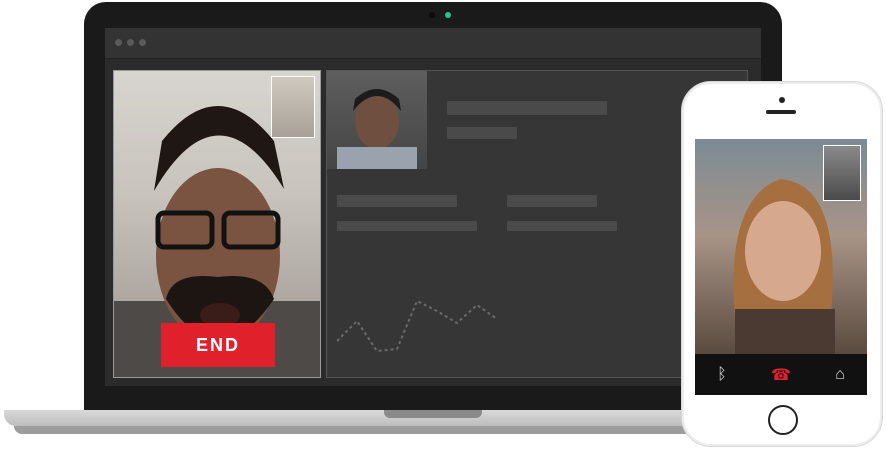  I want to click on participant-thumbnail, so click(377, 120).